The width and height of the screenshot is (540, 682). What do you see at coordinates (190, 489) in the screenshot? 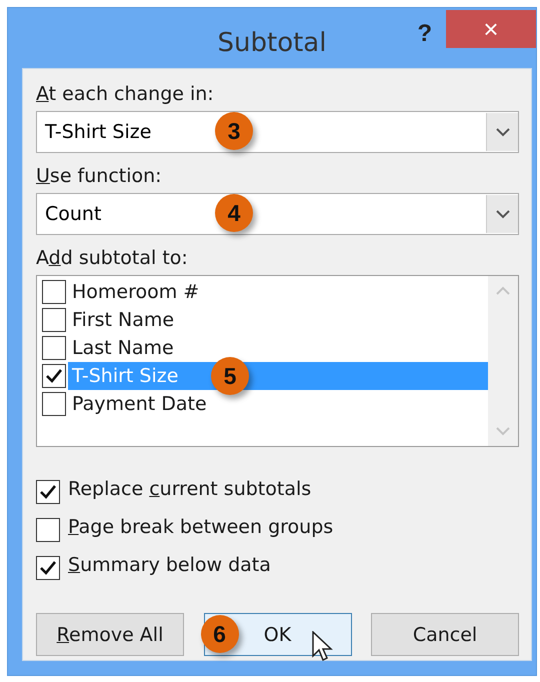
I see `checkbox-label: Replace current subtotals` at bounding box center [190, 489].